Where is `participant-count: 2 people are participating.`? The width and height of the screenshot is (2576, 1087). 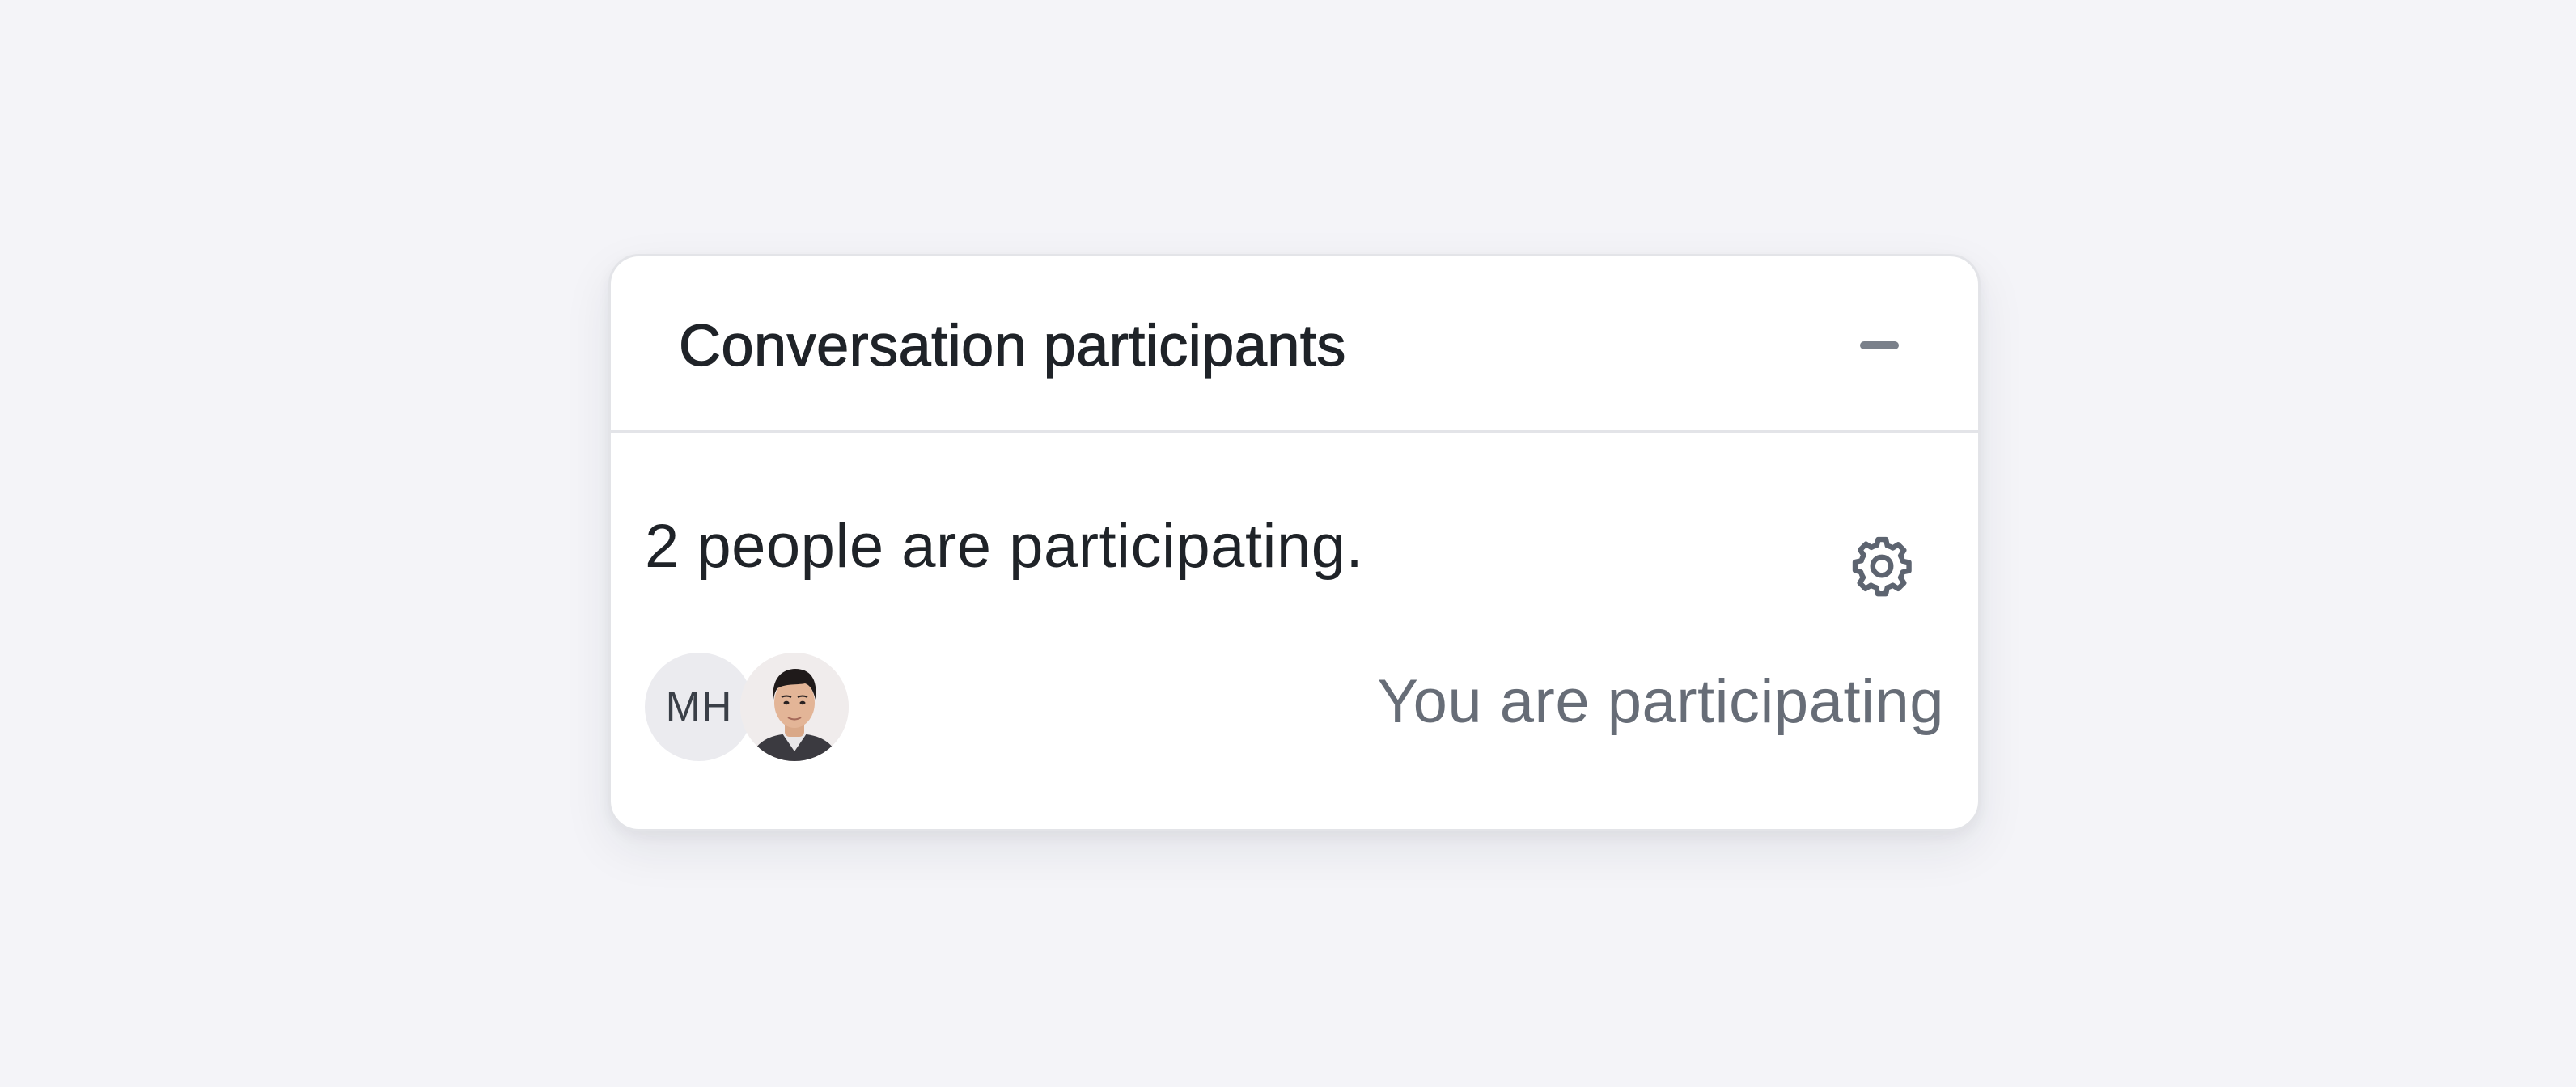
participant-count: 2 people are participating. is located at coordinates (1004, 546).